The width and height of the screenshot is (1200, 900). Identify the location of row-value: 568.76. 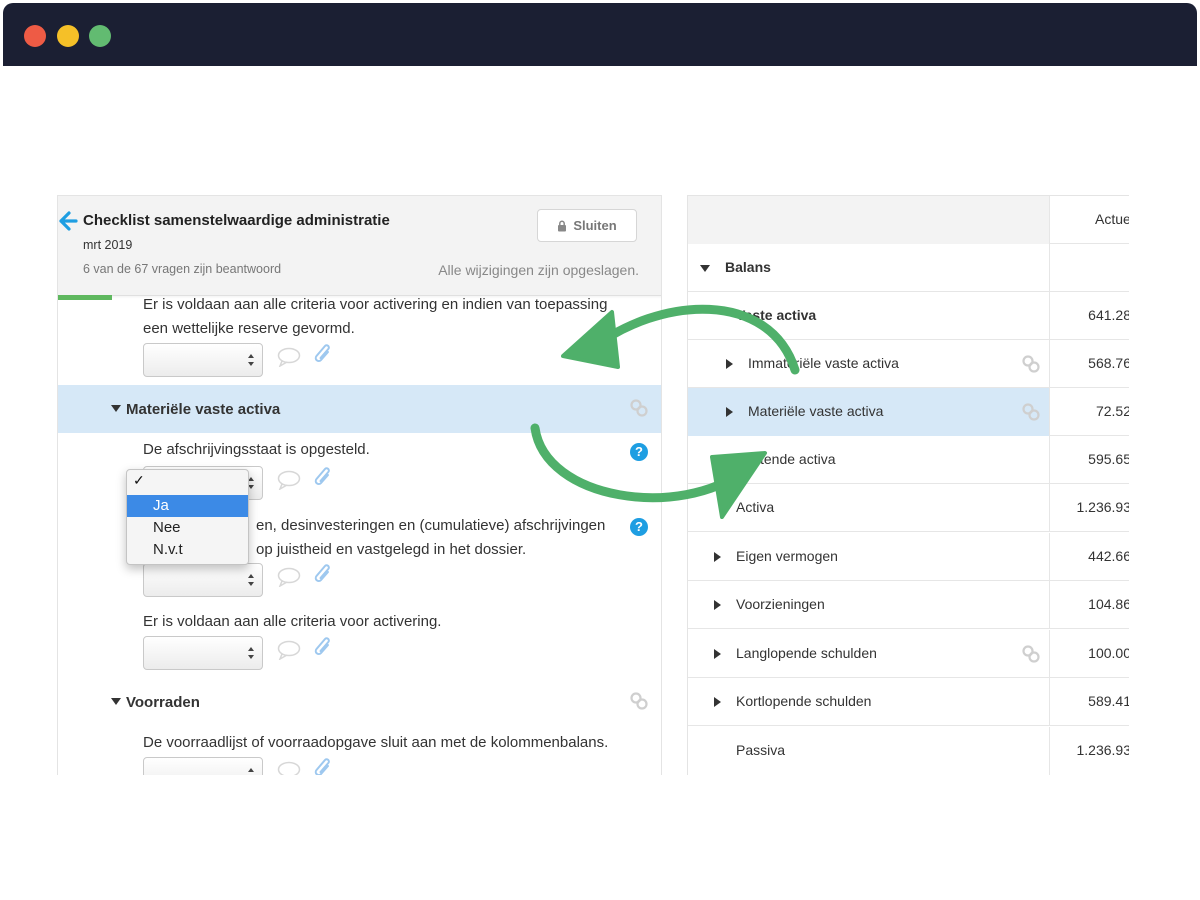
(1108, 363).